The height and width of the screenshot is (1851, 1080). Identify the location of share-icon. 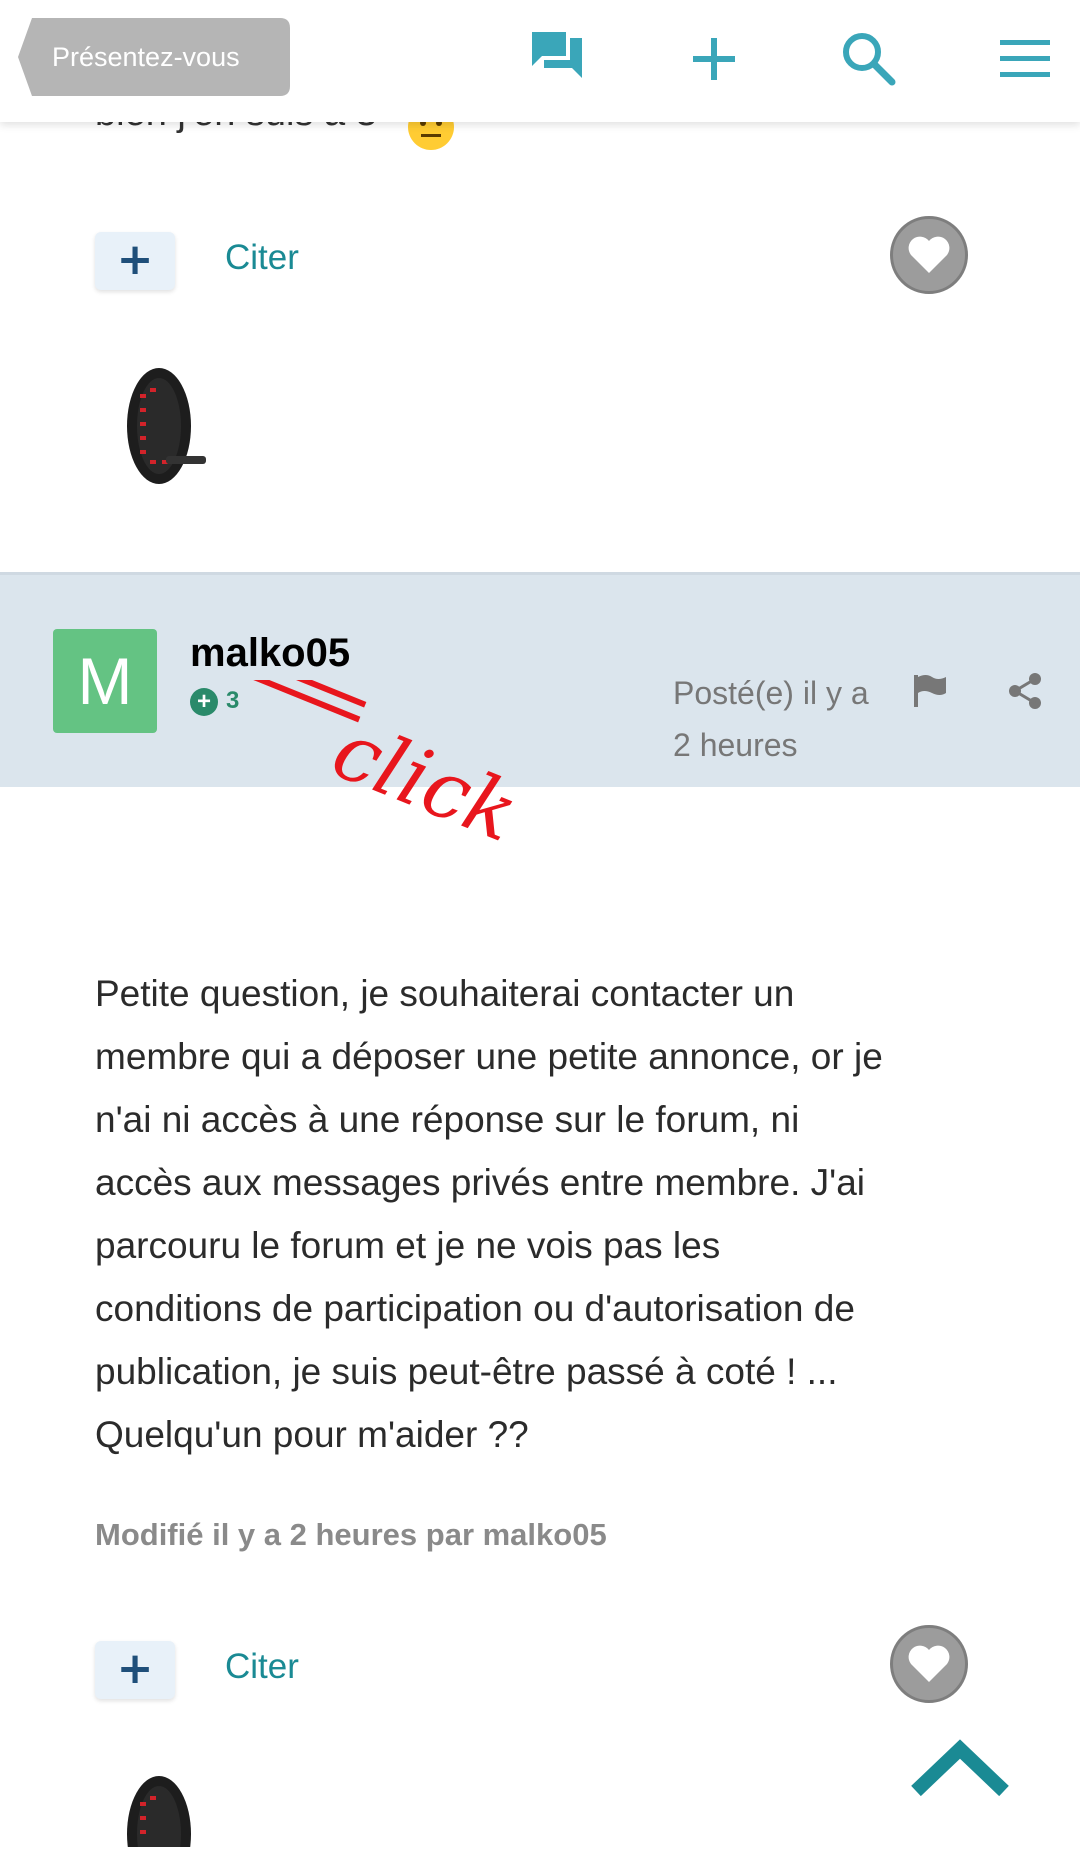
(1025, 693).